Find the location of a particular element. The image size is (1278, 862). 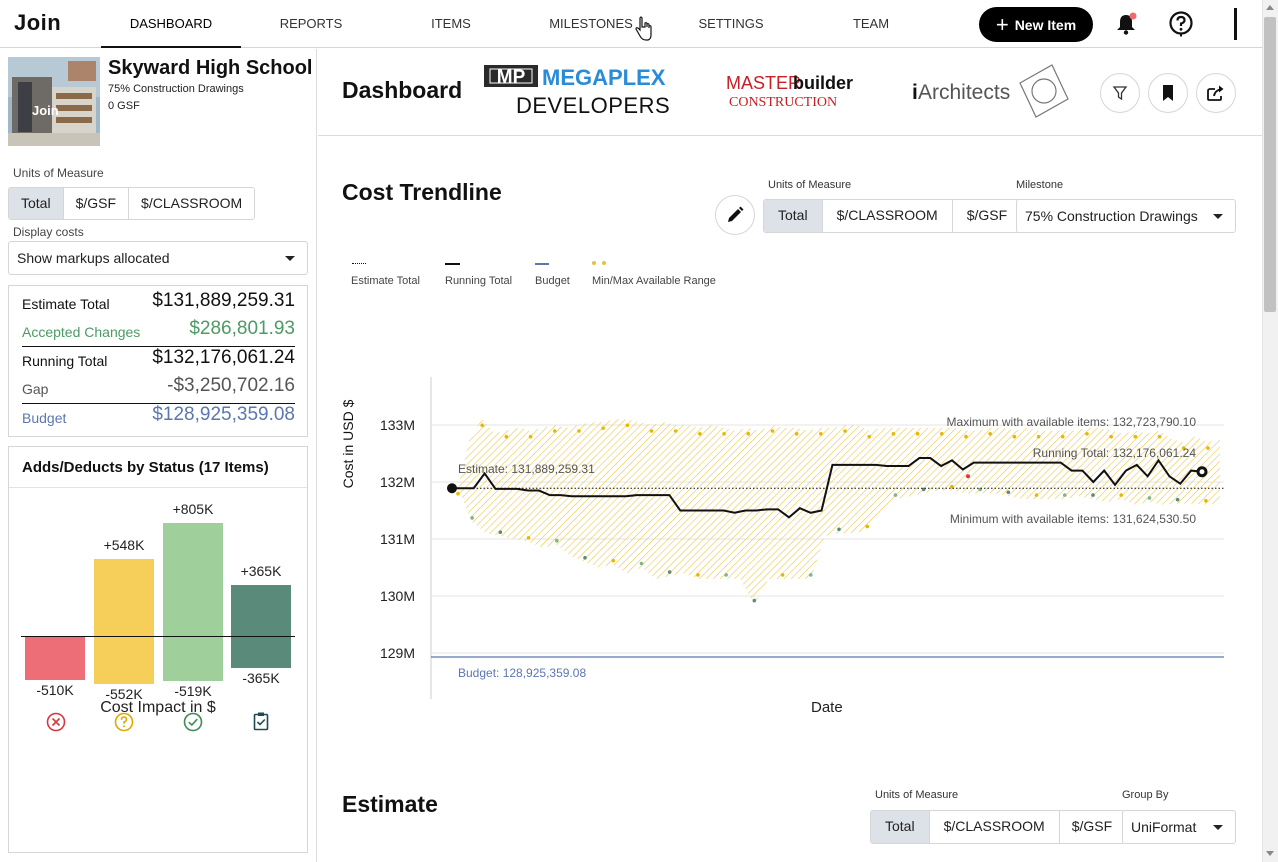

header-divider is located at coordinates (790, 135).